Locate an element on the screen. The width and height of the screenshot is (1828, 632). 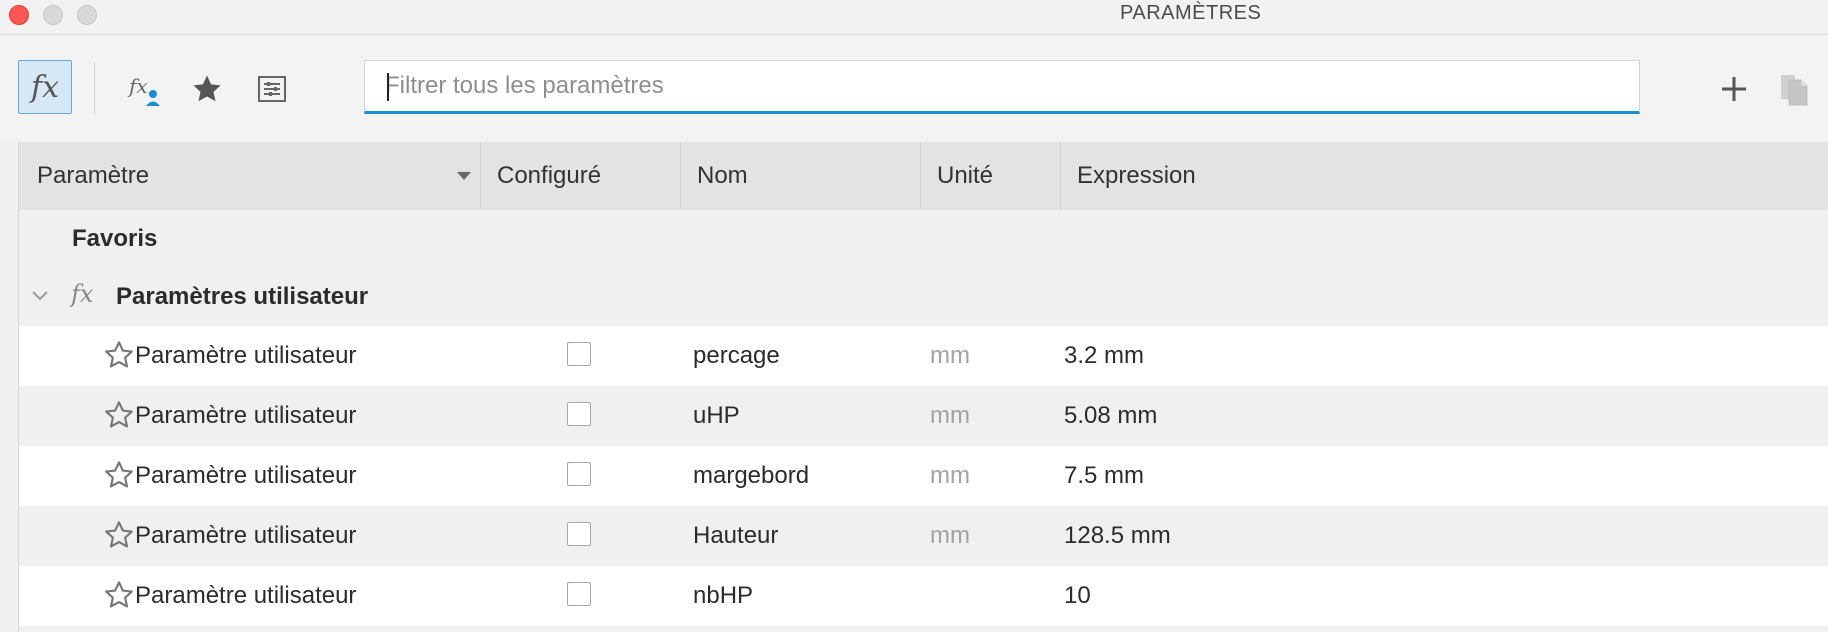
window-close-button is located at coordinates (19, 15).